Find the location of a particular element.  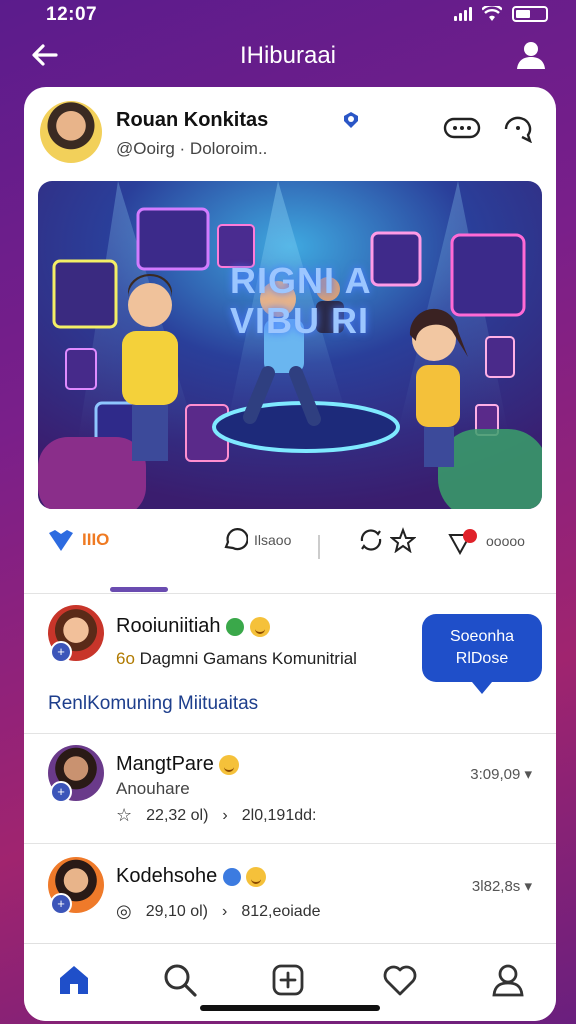

user-stats: ◎ 29,10 ol) › 812,eoiade is located at coordinates (218, 911).